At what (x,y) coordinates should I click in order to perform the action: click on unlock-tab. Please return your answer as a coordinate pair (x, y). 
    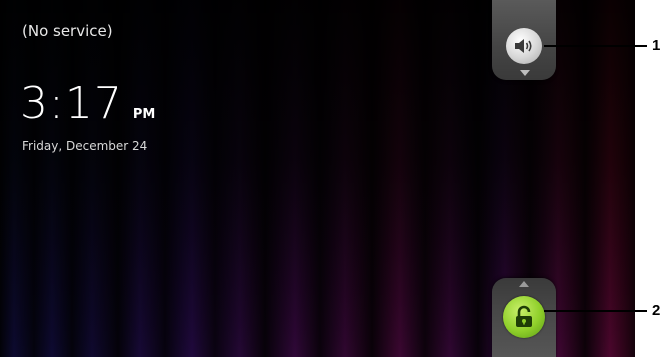
    Looking at the image, I should click on (524, 317).